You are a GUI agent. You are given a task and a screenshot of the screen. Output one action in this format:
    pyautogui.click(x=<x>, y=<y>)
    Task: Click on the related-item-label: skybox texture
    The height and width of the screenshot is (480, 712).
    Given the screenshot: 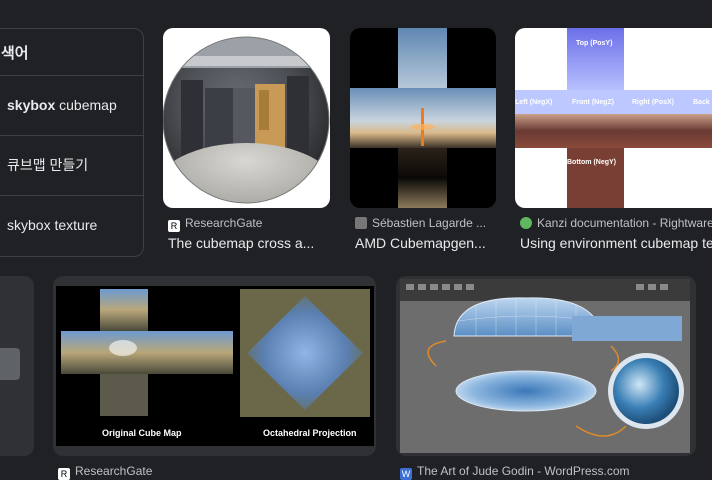 What is the action you would take?
    pyautogui.click(x=52, y=225)
    